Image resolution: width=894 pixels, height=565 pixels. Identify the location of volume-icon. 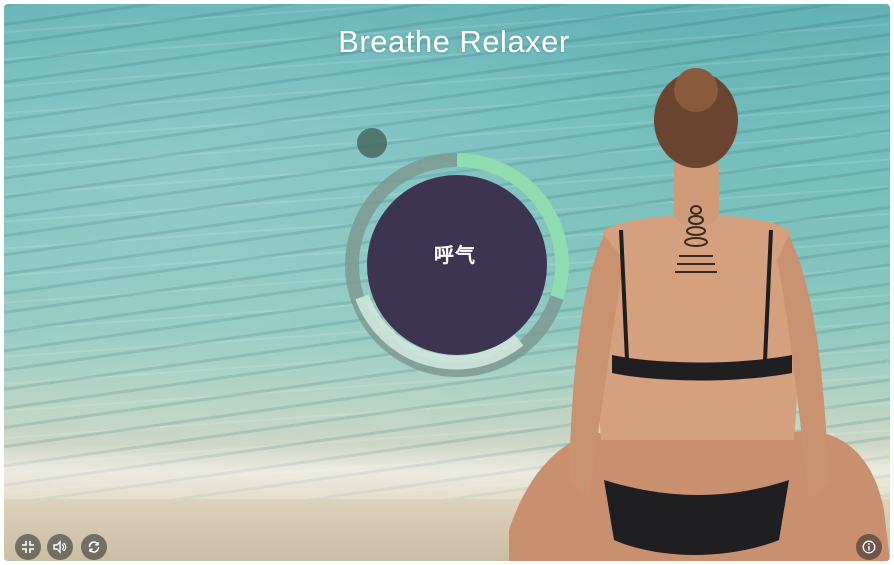
(60, 547).